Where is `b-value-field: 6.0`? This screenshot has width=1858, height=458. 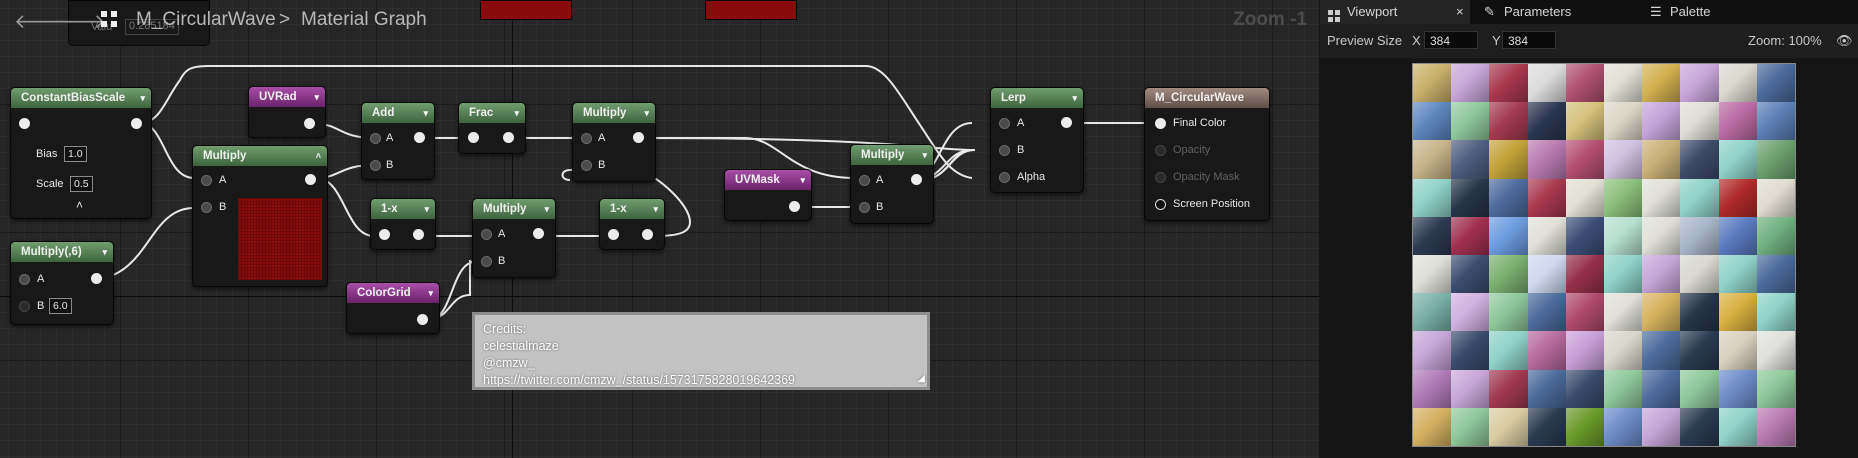 b-value-field: 6.0 is located at coordinates (60, 306).